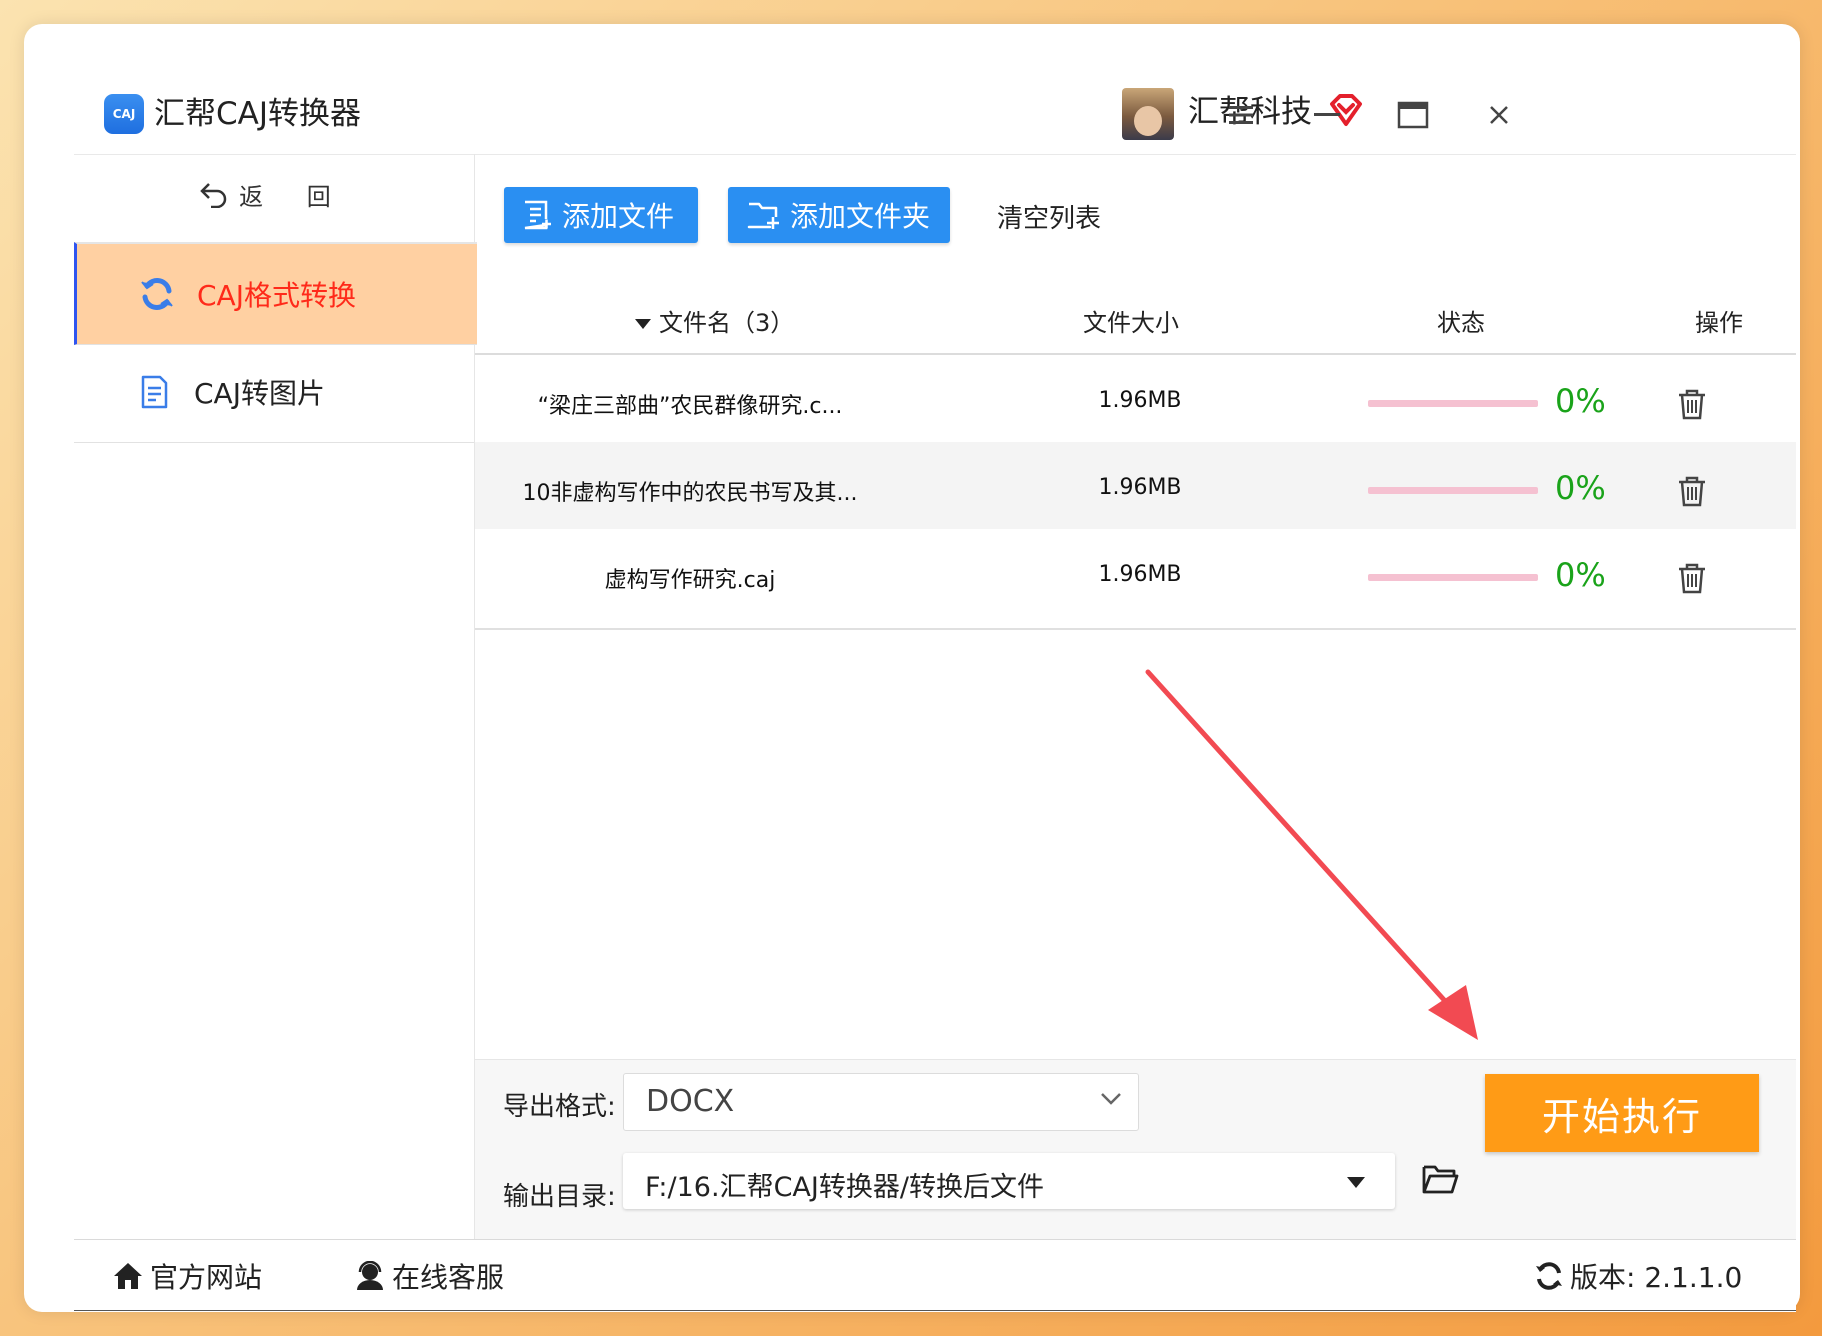 Image resolution: width=1822 pixels, height=1336 pixels. I want to click on column-header-size: 文件大小, so click(1131, 323).